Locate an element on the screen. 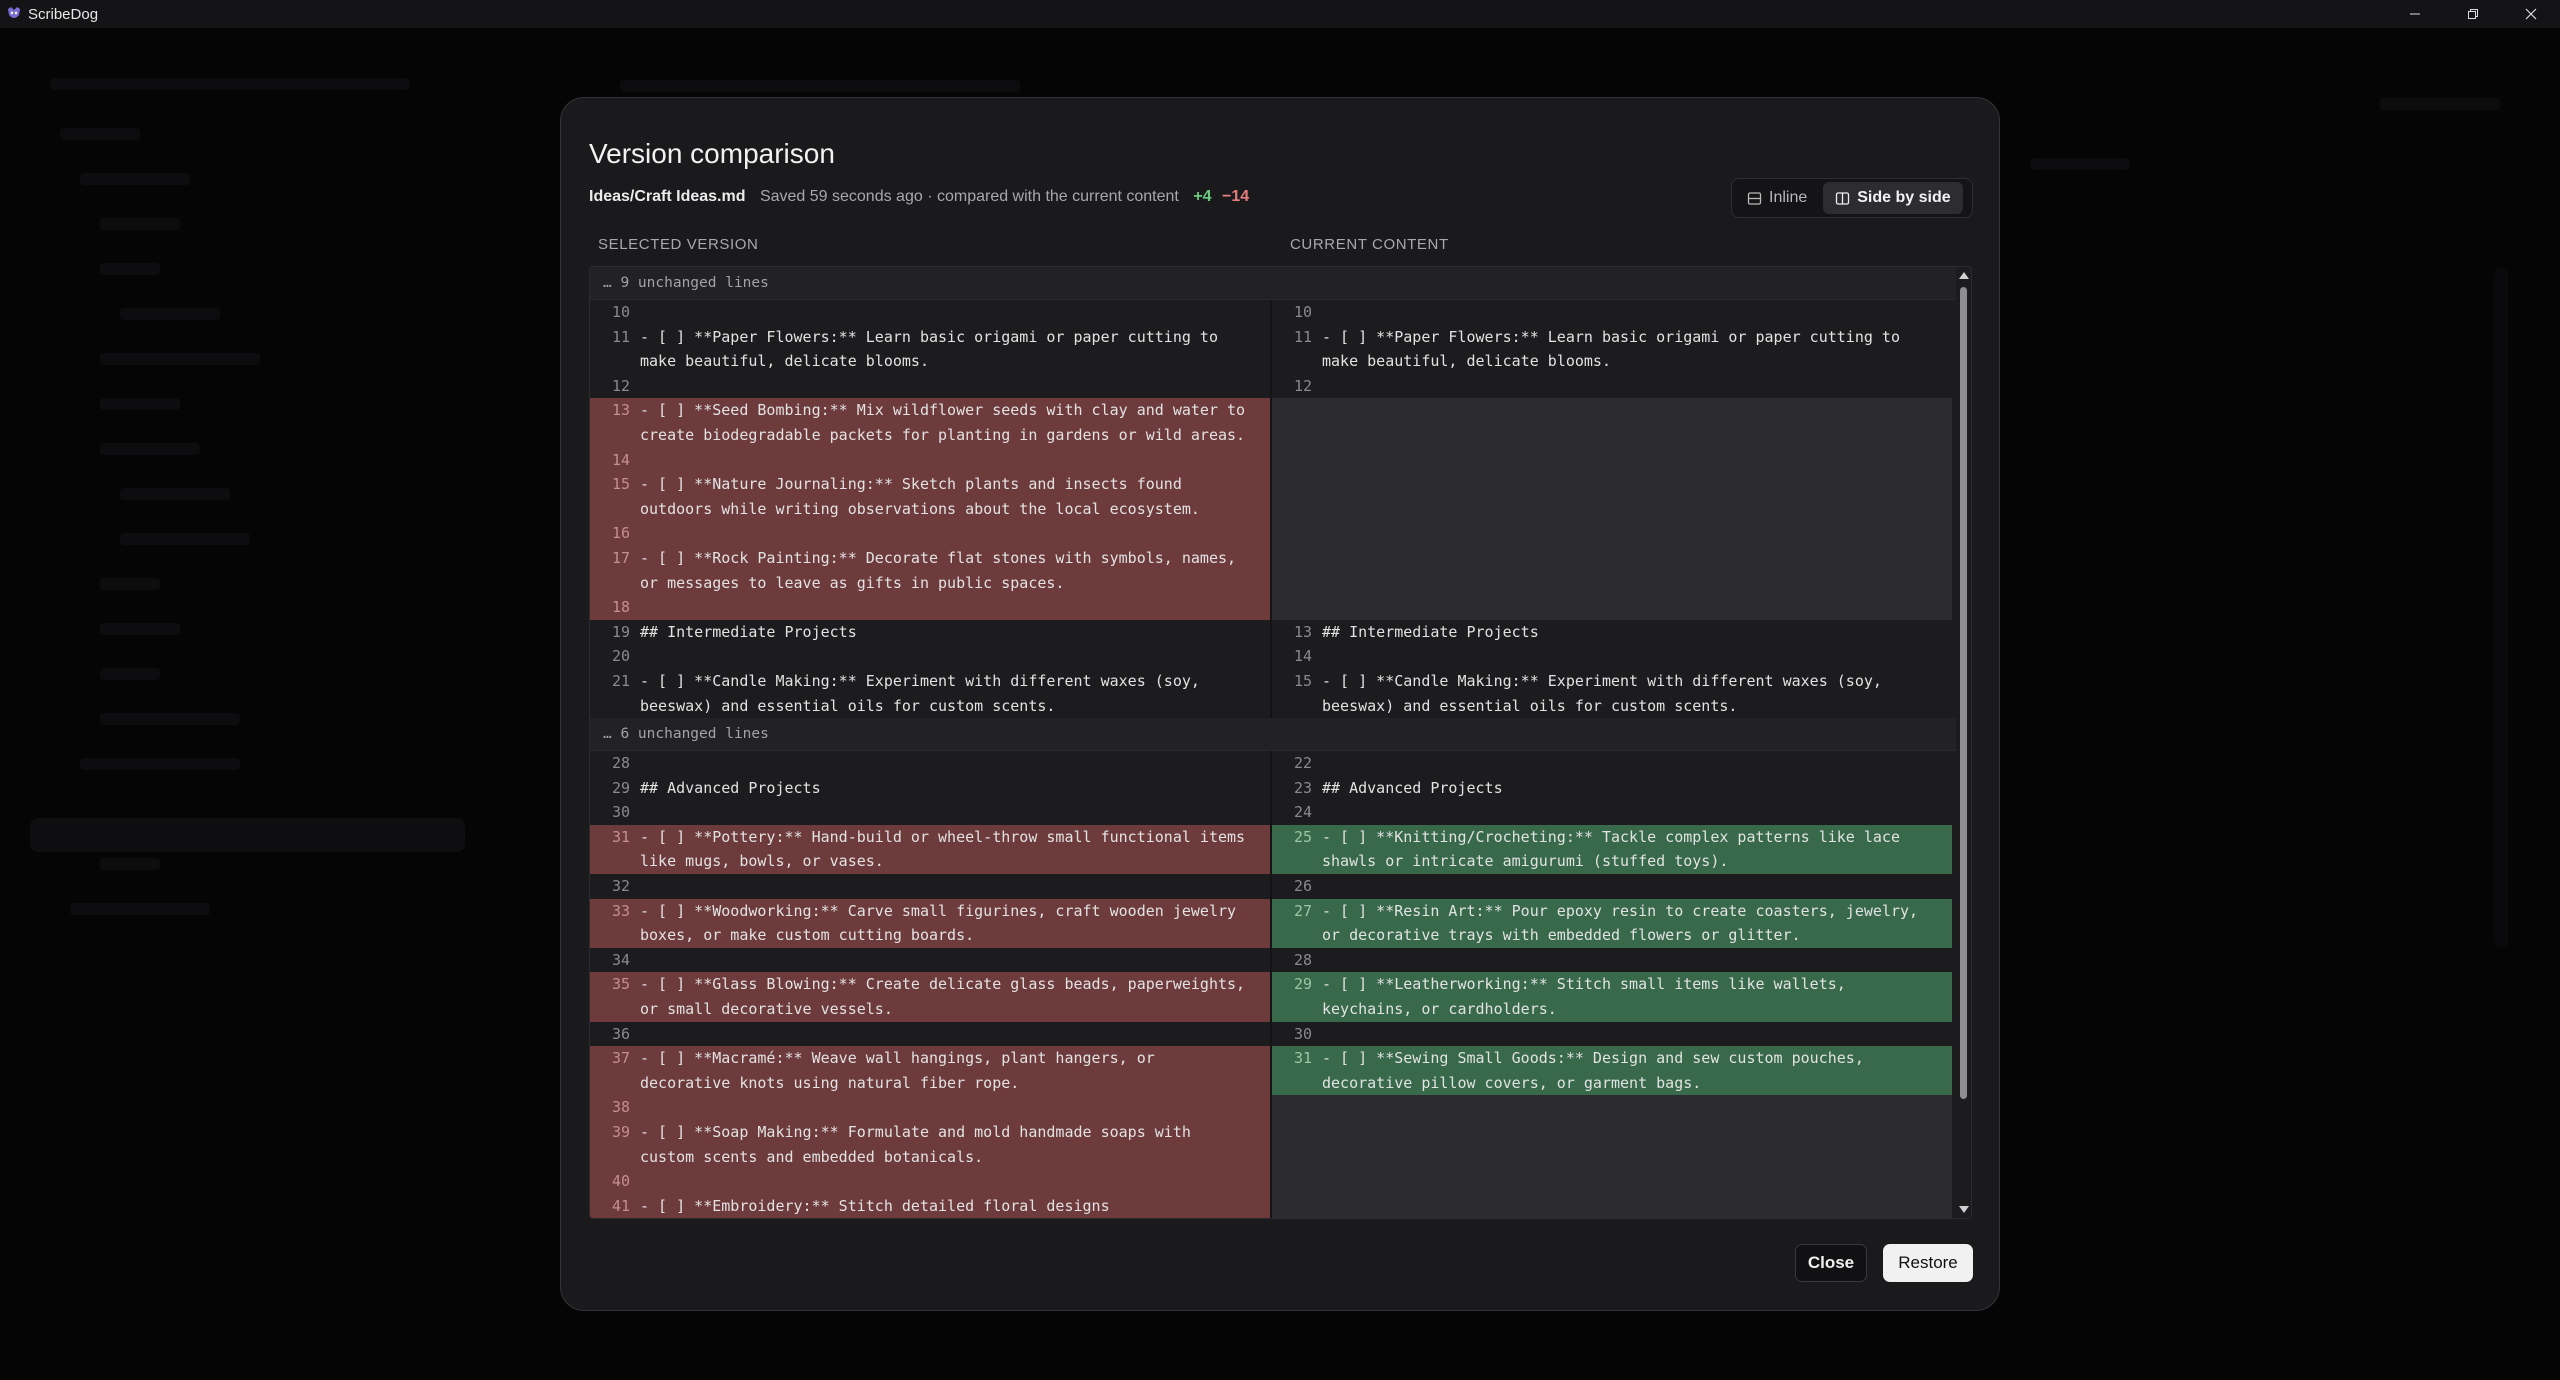 The image size is (2560, 1380). scroll-up-arrow-icon is located at coordinates (1964, 275).